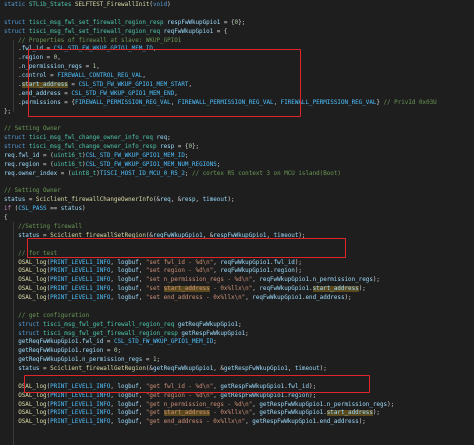 This screenshot has width=474, height=445. Describe the element at coordinates (110, 324) in the screenshot. I see `code-token: tisci_msg_fwl_get_firewall_region_req` at that location.